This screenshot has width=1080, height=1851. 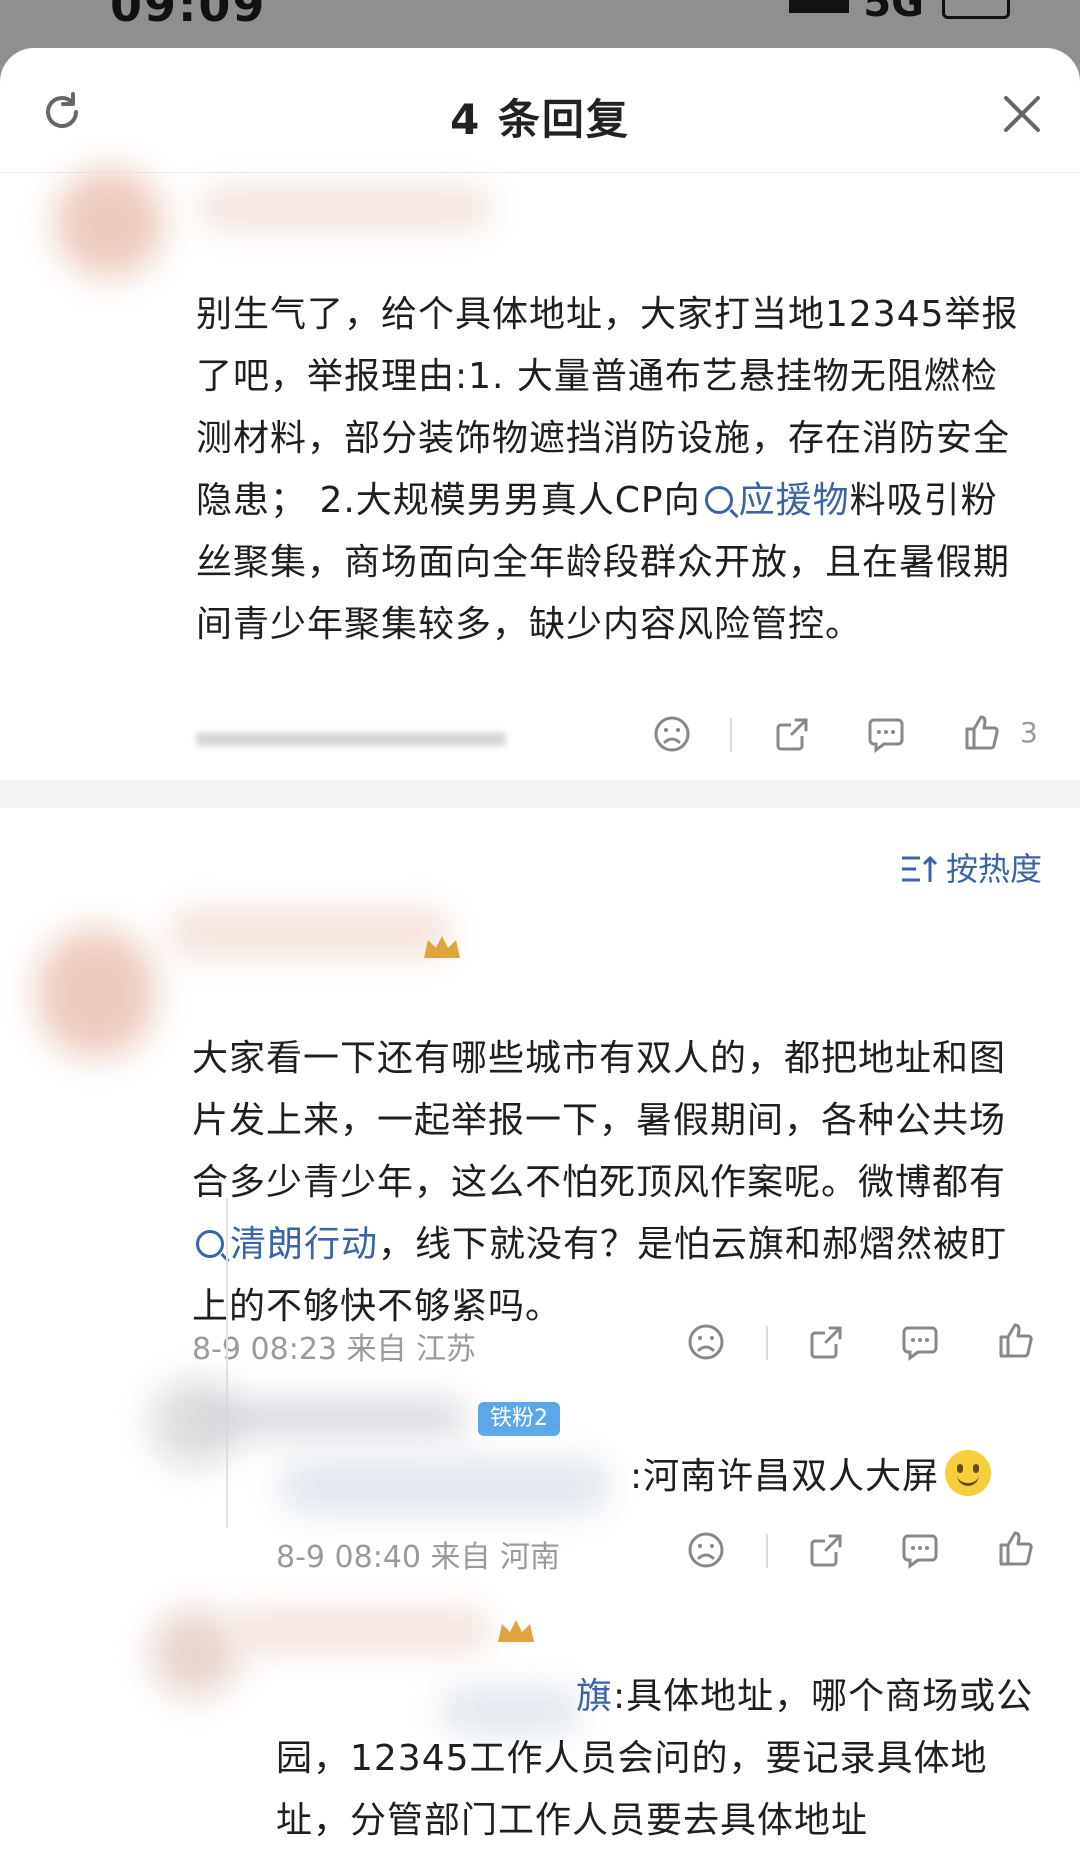 I want to click on topic-link: 清朗行动, so click(x=285, y=1244).